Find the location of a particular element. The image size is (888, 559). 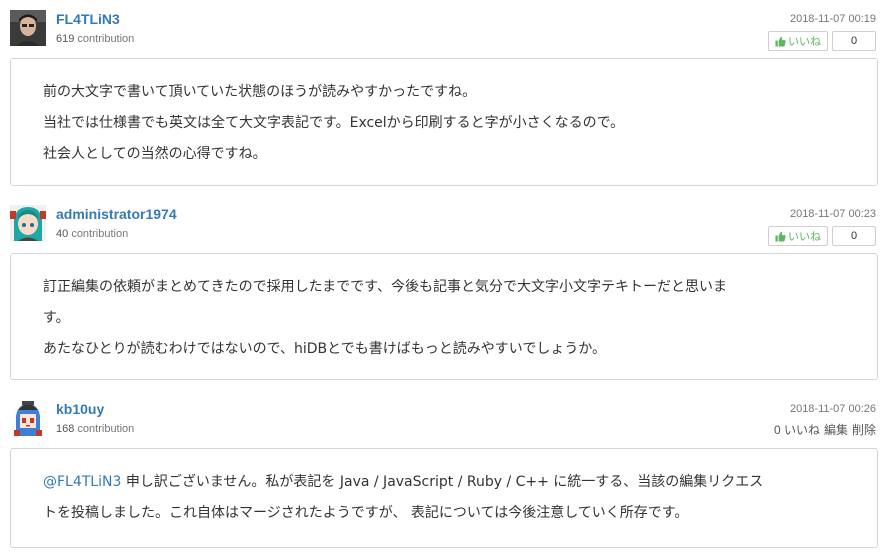

contribution-count: 40 contribution is located at coordinates (92, 234).